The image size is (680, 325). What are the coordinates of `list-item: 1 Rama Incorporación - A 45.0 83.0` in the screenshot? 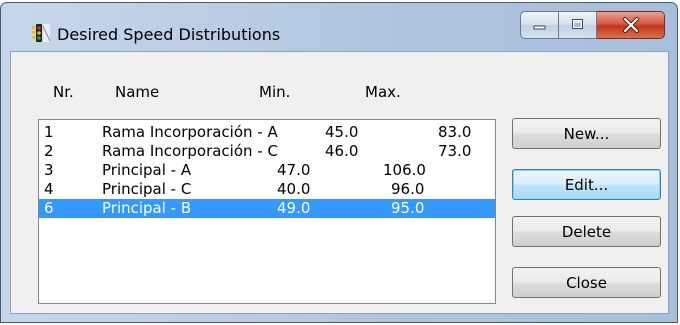 It's located at (267, 132).